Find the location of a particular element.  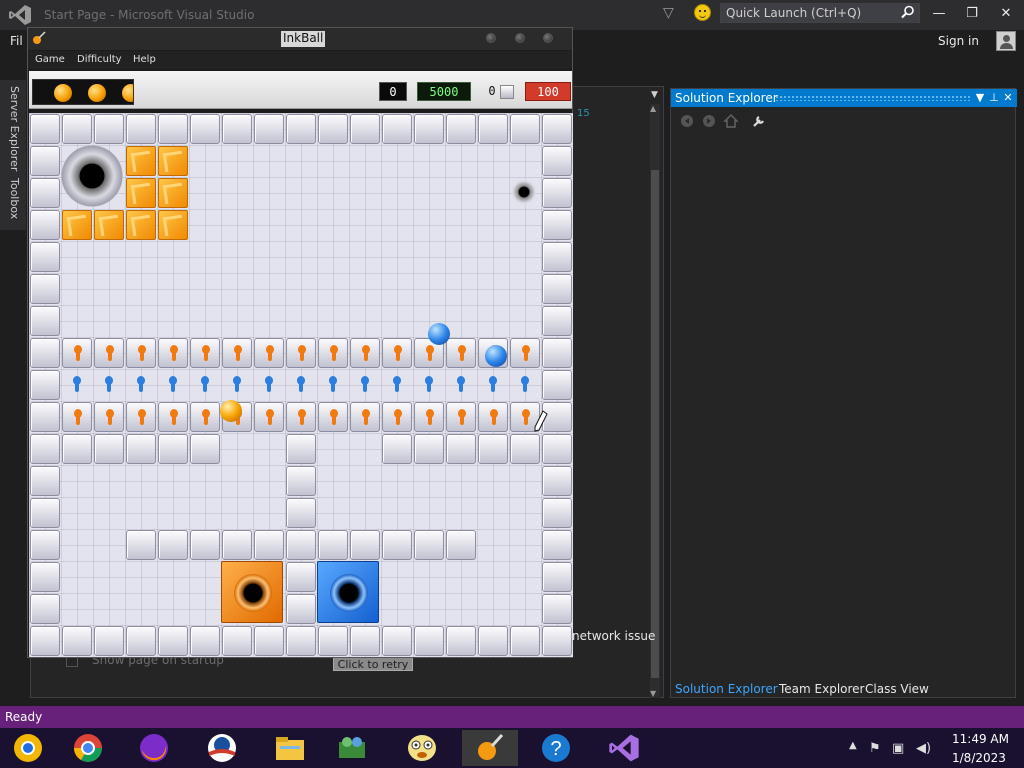

timer-display: 100 is located at coordinates (548, 91).